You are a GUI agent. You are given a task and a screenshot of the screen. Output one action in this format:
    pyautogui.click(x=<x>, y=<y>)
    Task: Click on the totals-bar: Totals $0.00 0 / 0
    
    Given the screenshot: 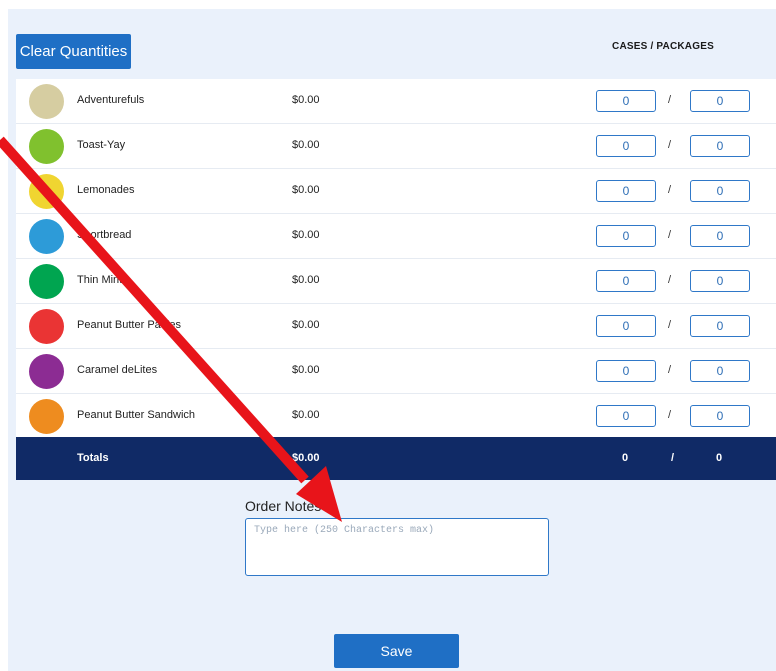 What is the action you would take?
    pyautogui.click(x=396, y=458)
    